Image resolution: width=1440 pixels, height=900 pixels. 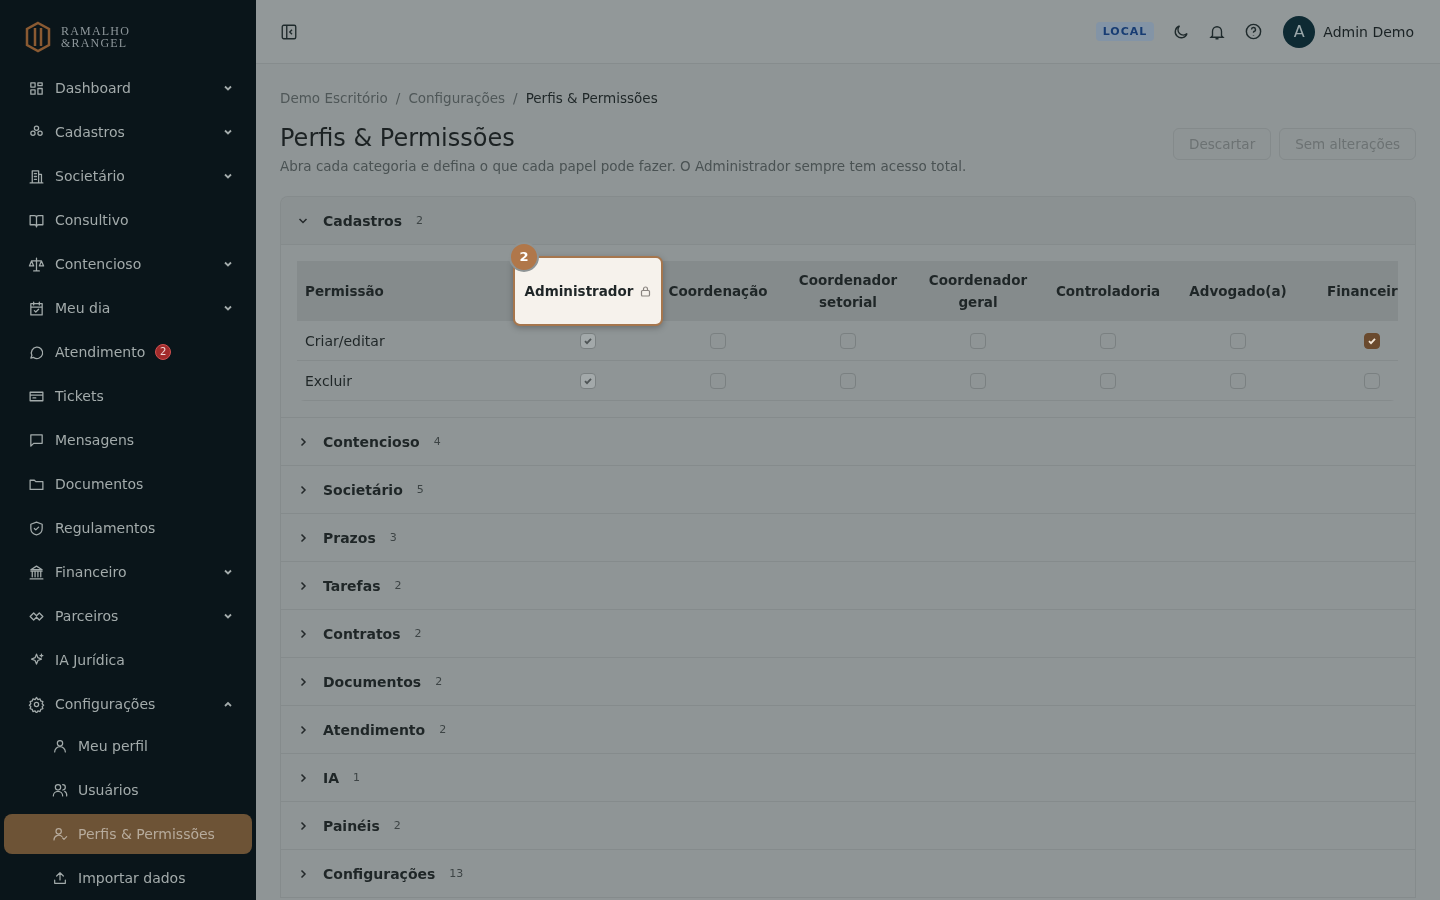 I want to click on category-header: Contencioso 4, so click(x=848, y=441).